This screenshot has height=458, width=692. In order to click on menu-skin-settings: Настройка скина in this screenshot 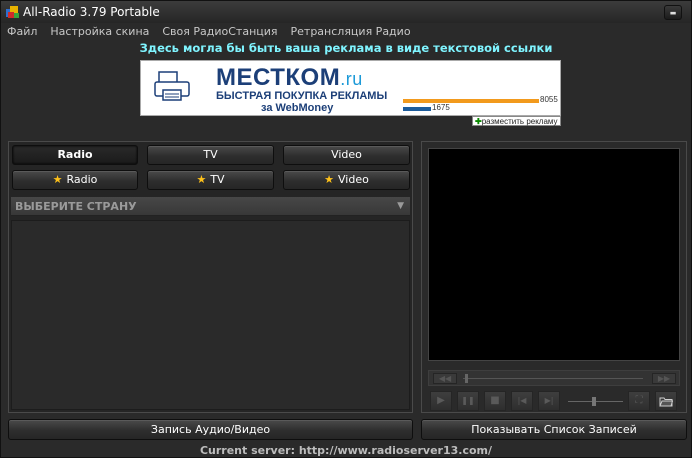, I will do `click(99, 33)`.